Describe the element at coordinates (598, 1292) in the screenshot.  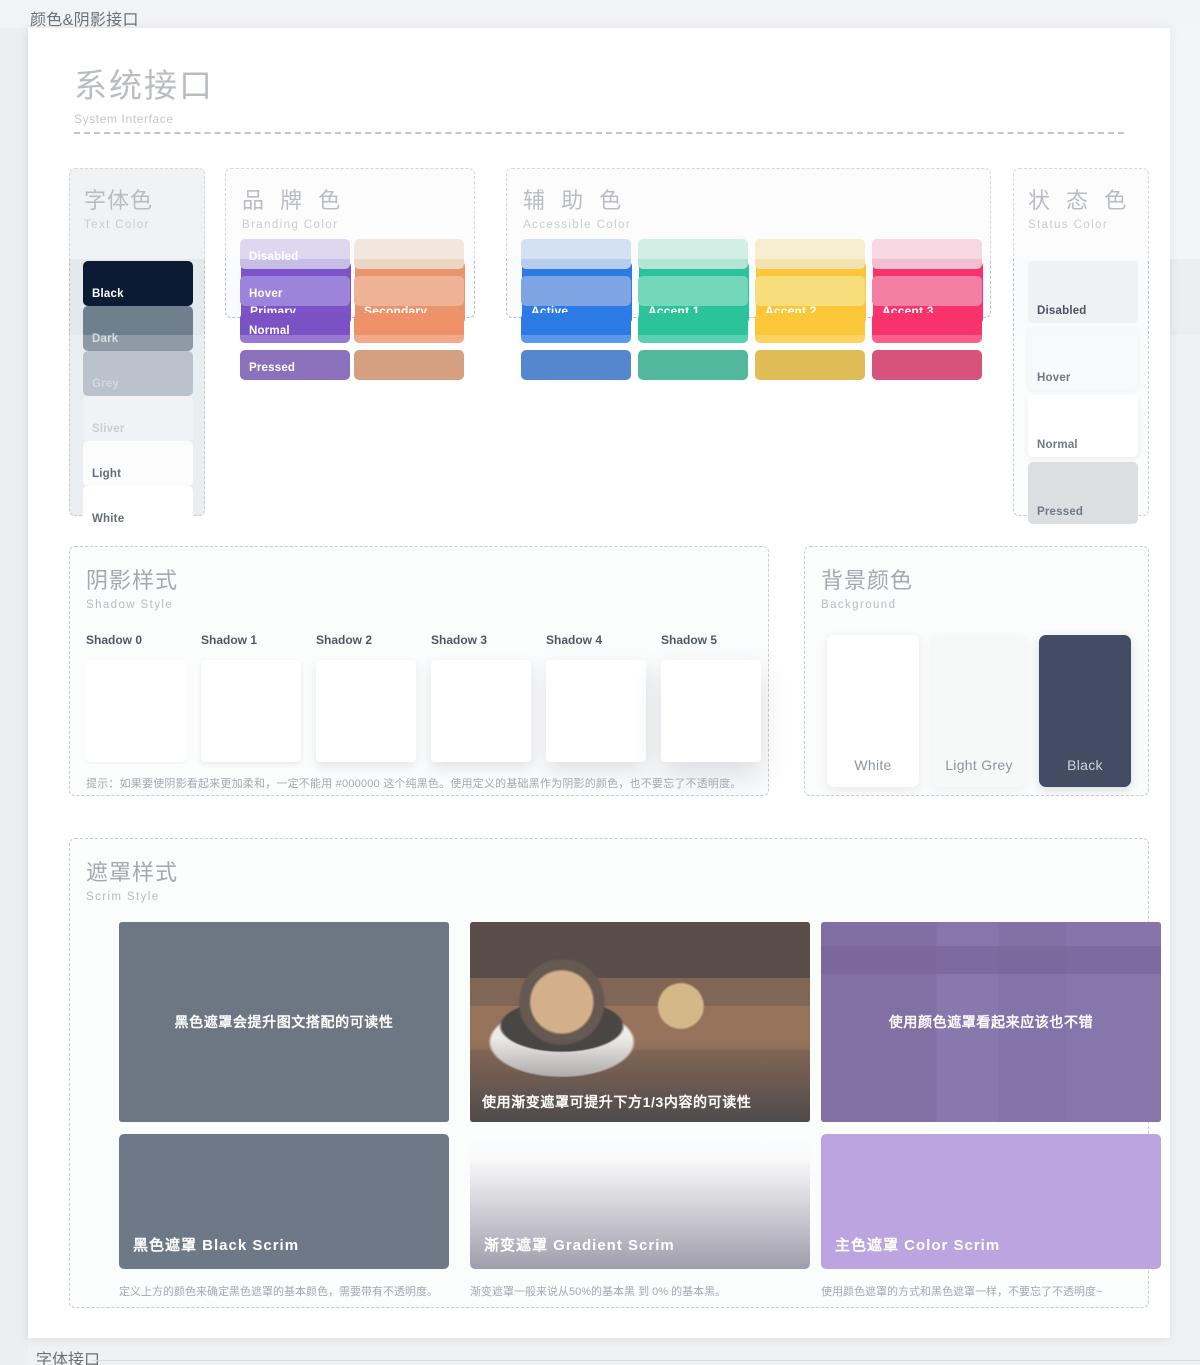
I see `scrim-note-gradient: 渐变遮罩一般来说从50%的基本黑 到 0% 的基本黑。` at that location.